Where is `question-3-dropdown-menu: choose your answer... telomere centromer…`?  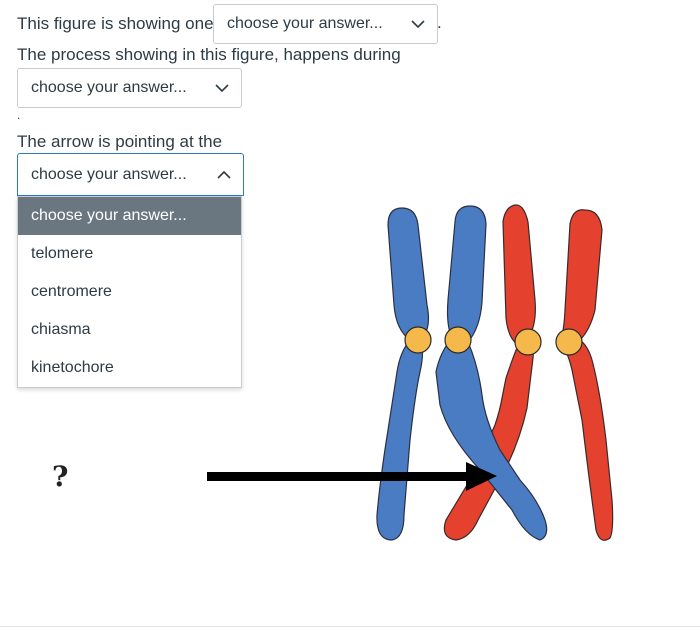
question-3-dropdown-menu: choose your answer... telomere centromer… is located at coordinates (129, 292).